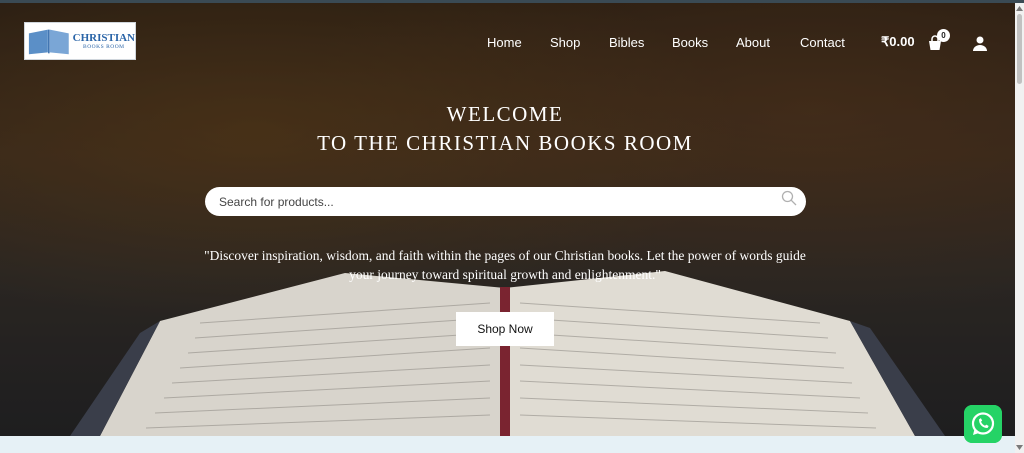  Describe the element at coordinates (48, 42) in the screenshot. I see `book-logo-icon` at that location.